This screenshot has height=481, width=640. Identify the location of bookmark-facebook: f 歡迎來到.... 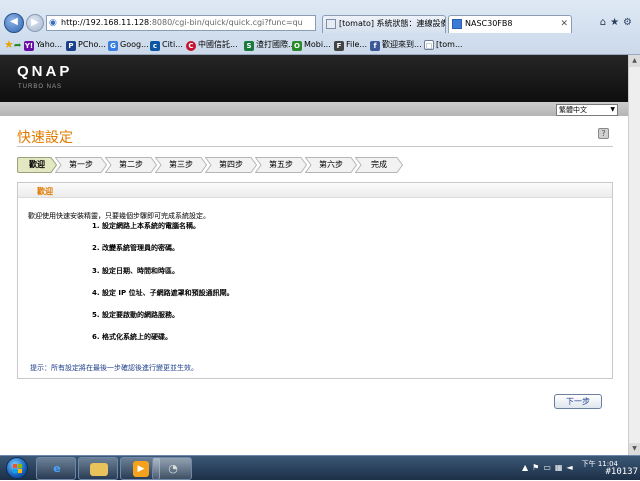
(396, 44).